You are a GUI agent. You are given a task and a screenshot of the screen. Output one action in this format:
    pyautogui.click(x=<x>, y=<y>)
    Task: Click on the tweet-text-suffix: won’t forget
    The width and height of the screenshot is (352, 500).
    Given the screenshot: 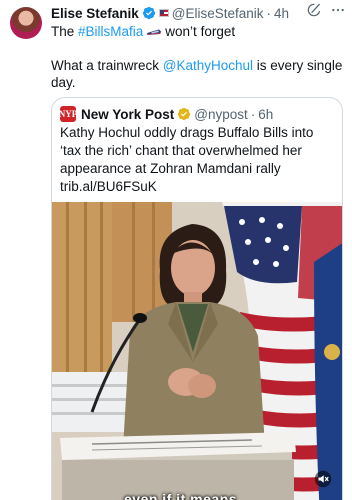 What is the action you would take?
    pyautogui.click(x=200, y=31)
    